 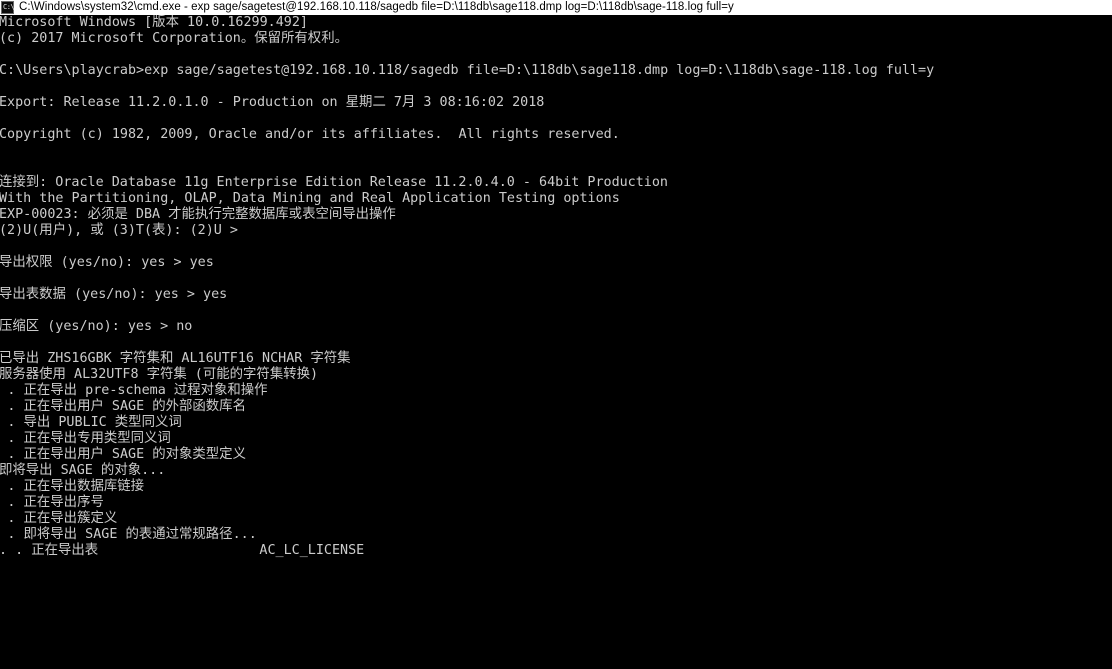 What do you see at coordinates (312, 550) in the screenshot?
I see `console-line: AC_LC_LICENSE` at bounding box center [312, 550].